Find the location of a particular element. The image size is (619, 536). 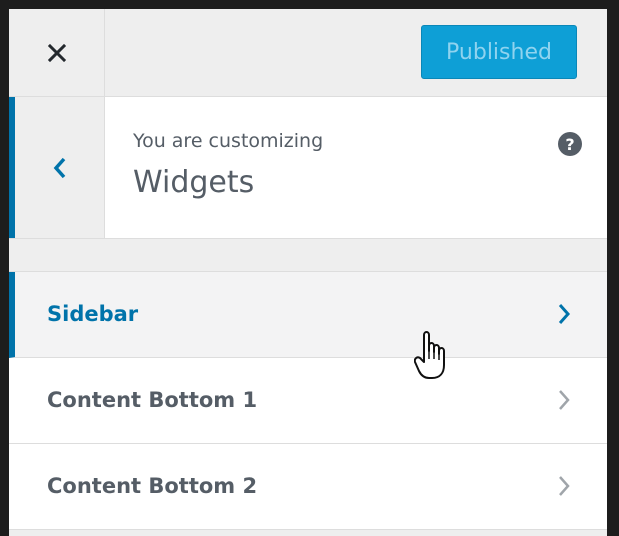

customizing-label: You are customizing is located at coordinates (228, 141).